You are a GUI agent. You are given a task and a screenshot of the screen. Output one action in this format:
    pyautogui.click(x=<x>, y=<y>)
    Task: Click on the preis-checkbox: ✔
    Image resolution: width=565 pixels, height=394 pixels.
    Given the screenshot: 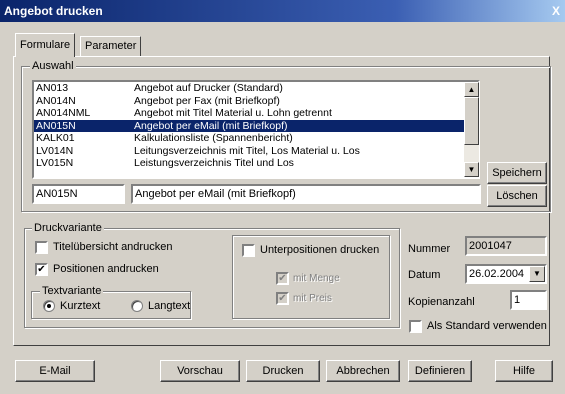 What is the action you would take?
    pyautogui.click(x=282, y=298)
    